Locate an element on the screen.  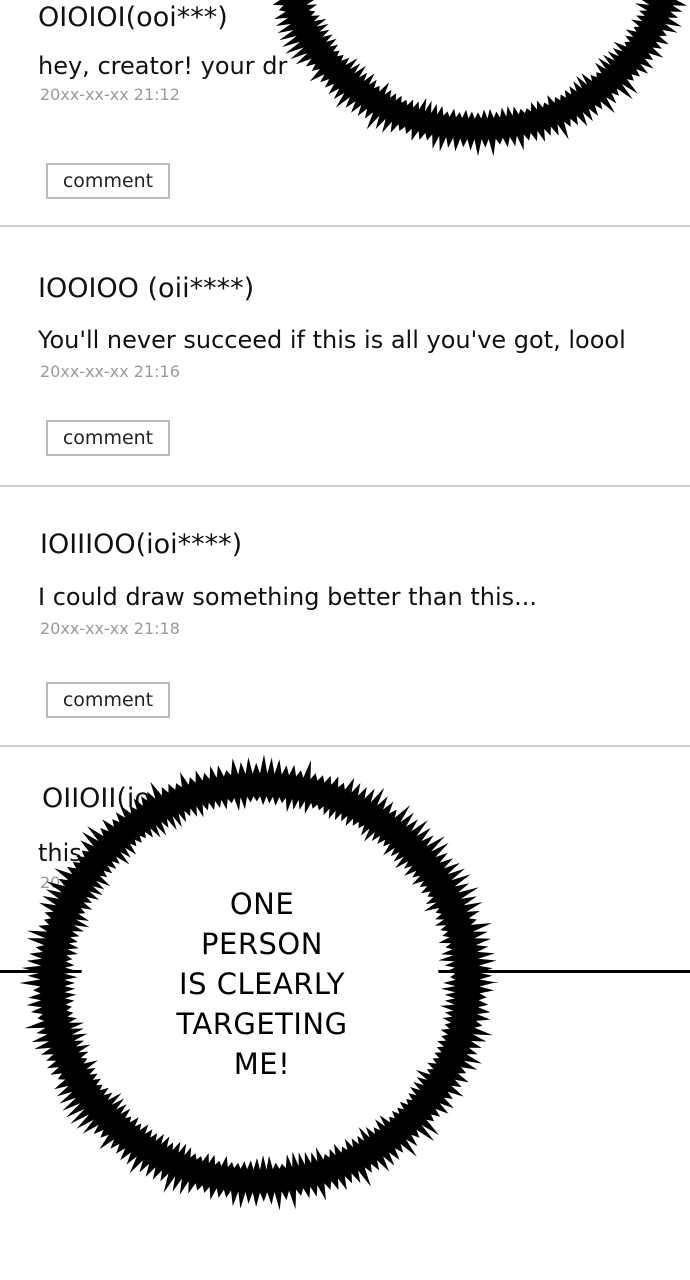
top-speech-burst is located at coordinates (479, 78).